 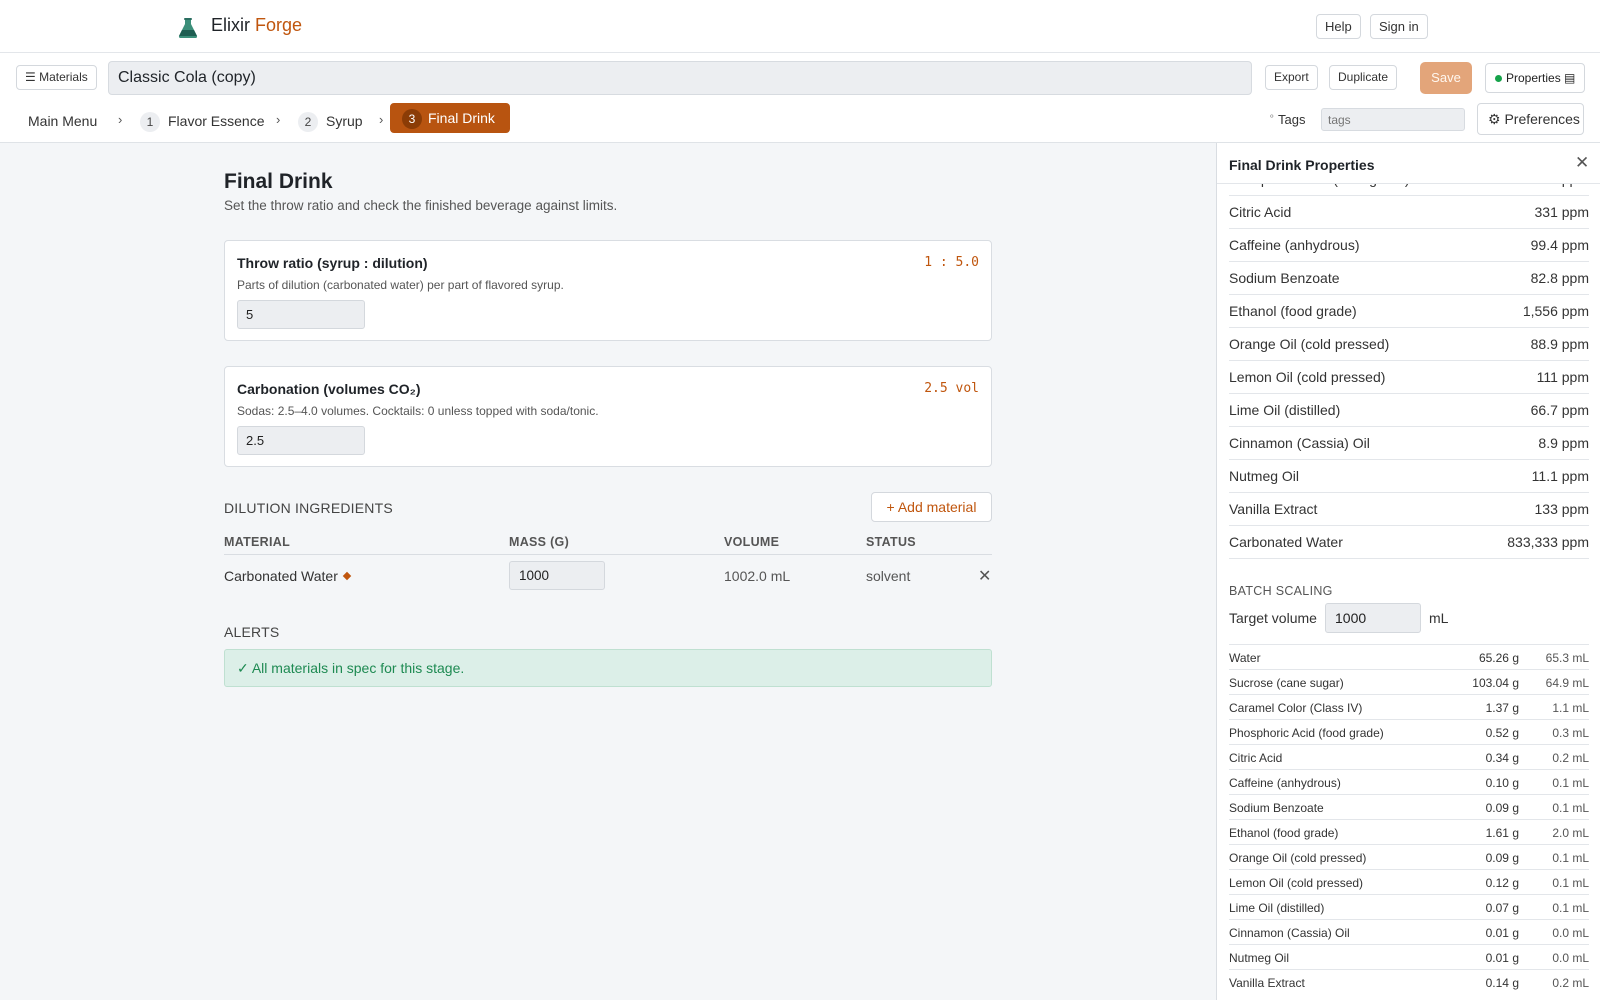 What do you see at coordinates (1409, 856) in the screenshot?
I see `table-row: Orange Oil (cold pressed) 0.09 g 0.1 mL` at bounding box center [1409, 856].